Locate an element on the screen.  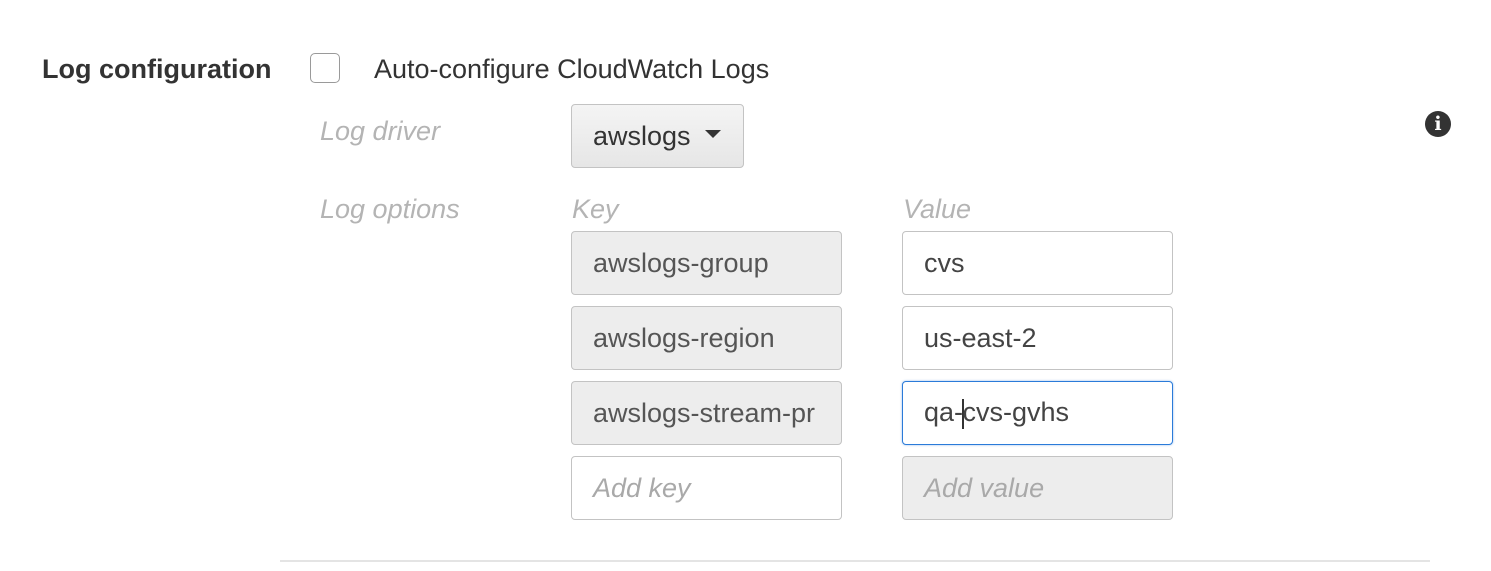
option-value-field: us-east-2 is located at coordinates (1037, 338).